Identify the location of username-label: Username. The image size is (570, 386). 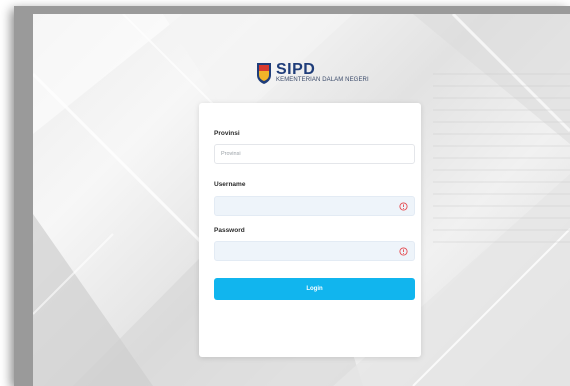
(230, 184).